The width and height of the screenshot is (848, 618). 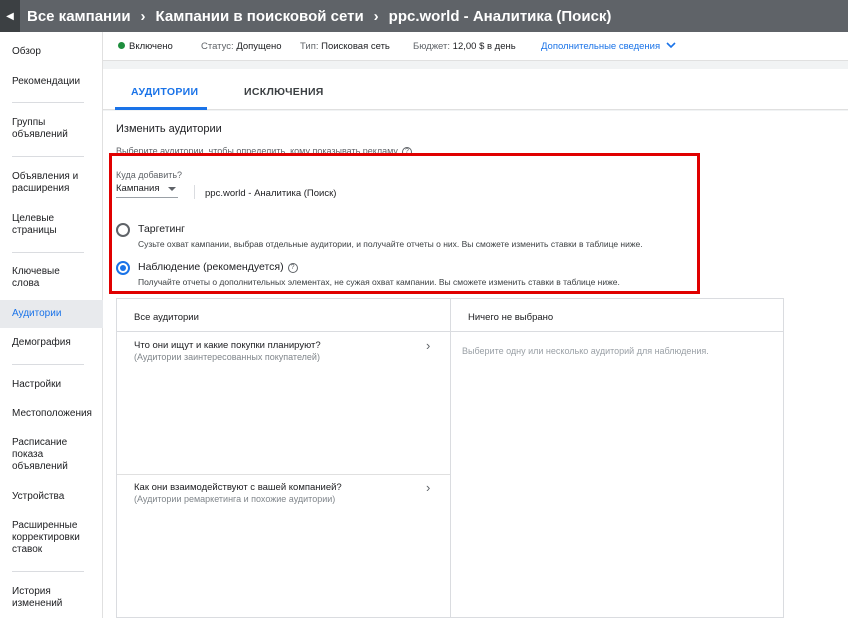 What do you see at coordinates (475, 89) in the screenshot?
I see `tab-bar: АУДИТОРИИ ИСКЛЮЧЕНИЯ` at bounding box center [475, 89].